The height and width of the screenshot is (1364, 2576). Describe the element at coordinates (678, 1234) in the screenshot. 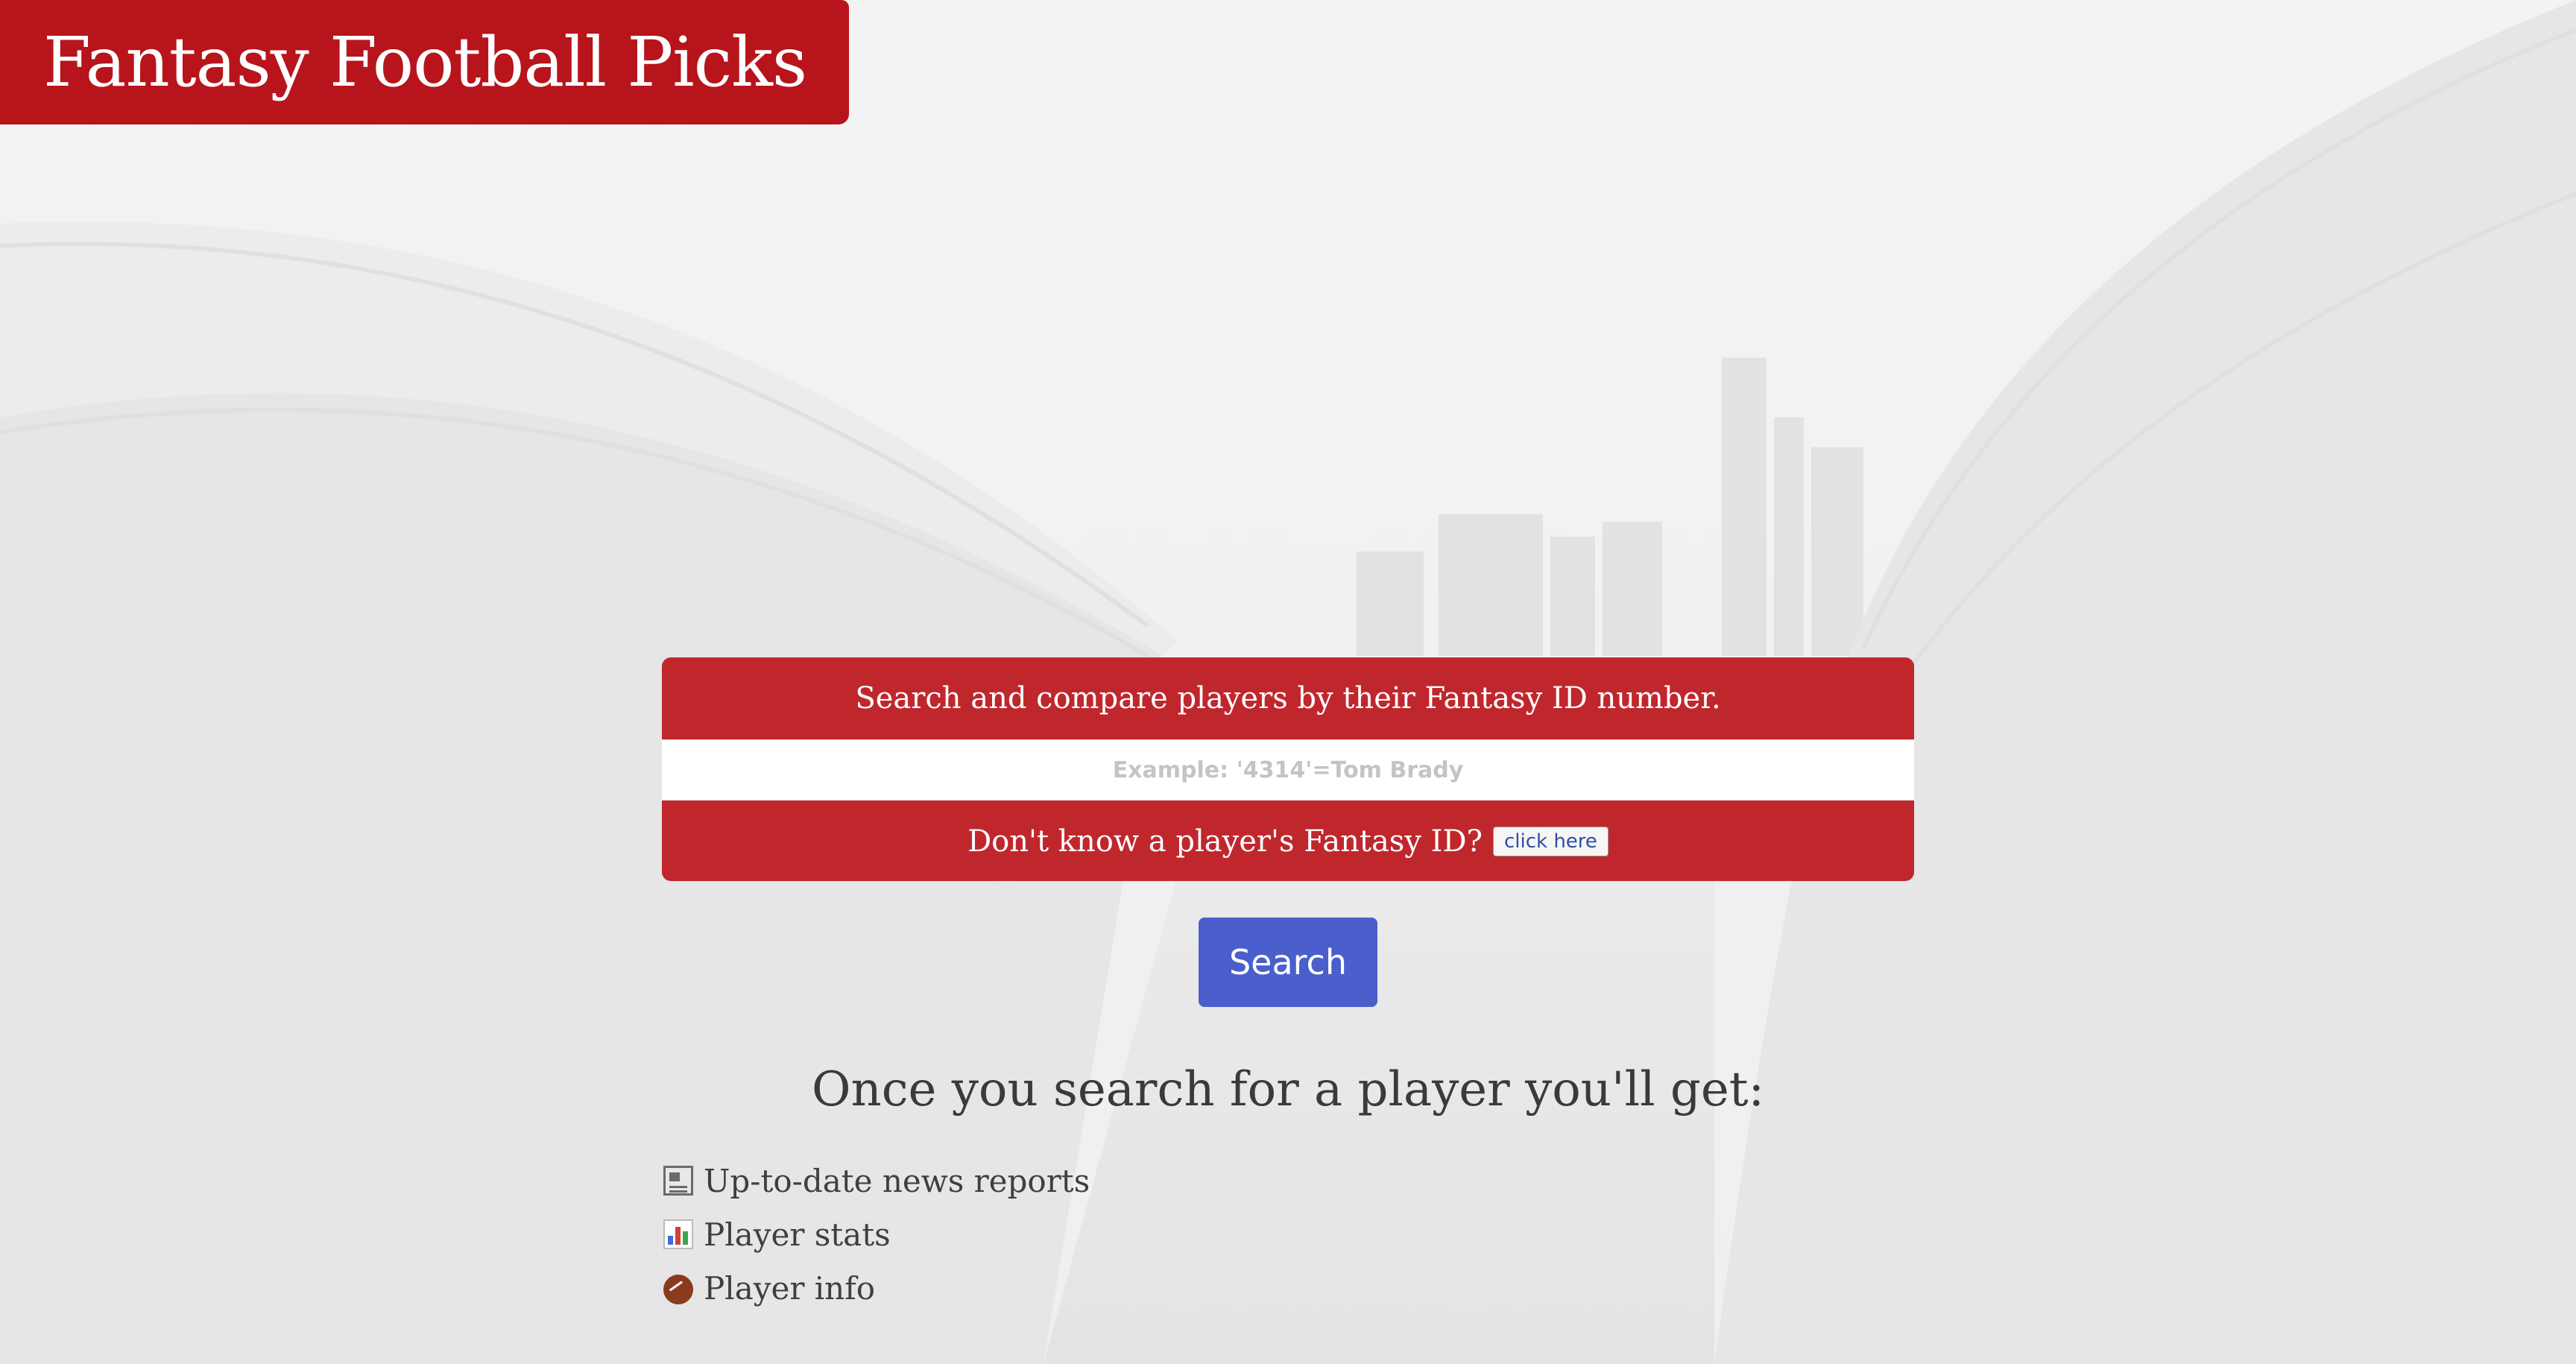

I see `bar-chart-icon` at that location.